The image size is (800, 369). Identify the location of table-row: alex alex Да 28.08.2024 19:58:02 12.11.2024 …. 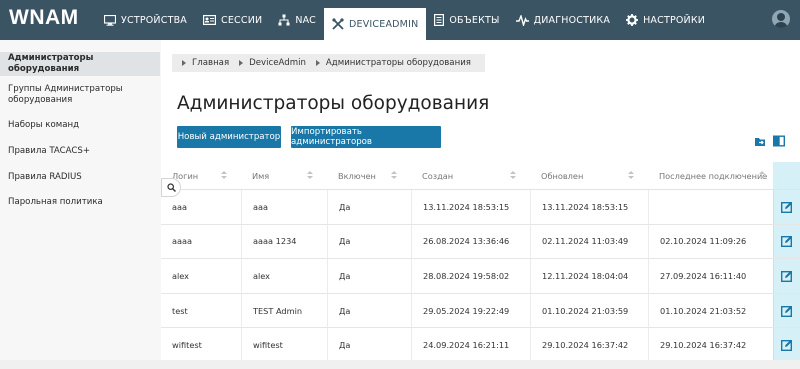
(480, 276).